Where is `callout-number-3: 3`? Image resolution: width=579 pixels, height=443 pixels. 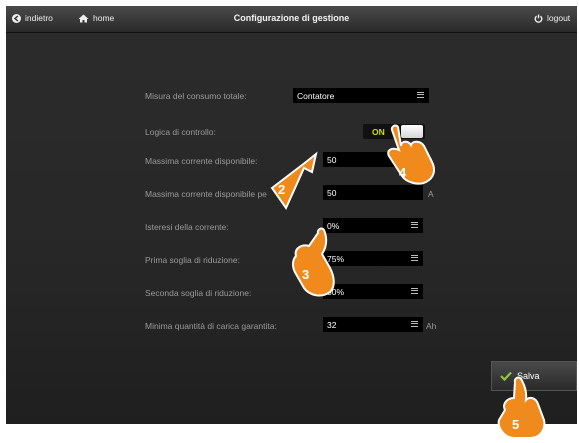 callout-number-3: 3 is located at coordinates (305, 274).